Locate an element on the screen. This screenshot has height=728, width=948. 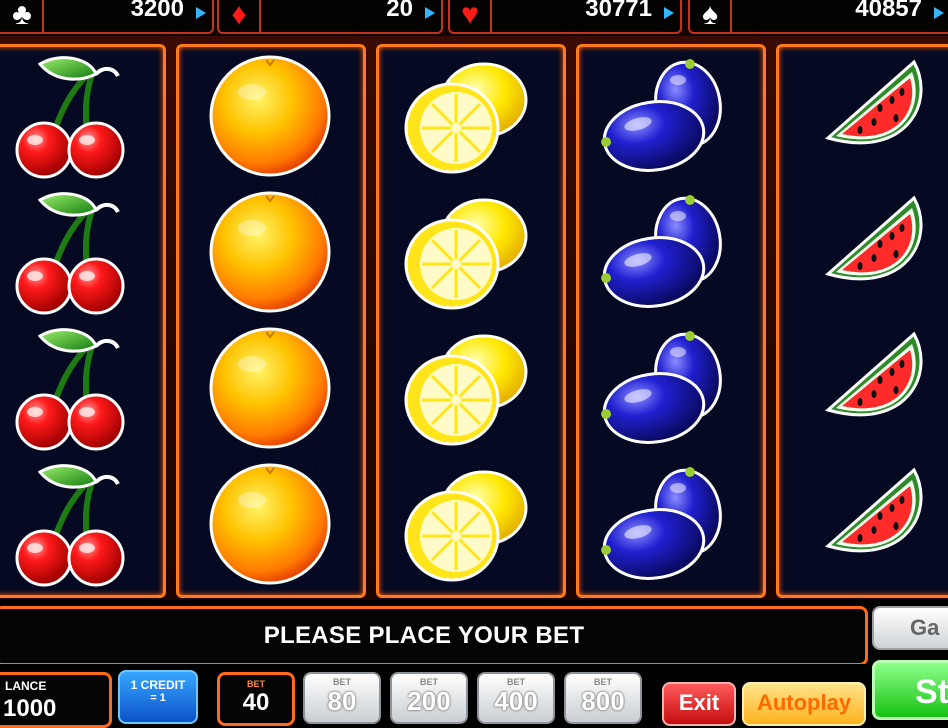
jackpot-value: 3200 is located at coordinates (157, 11).